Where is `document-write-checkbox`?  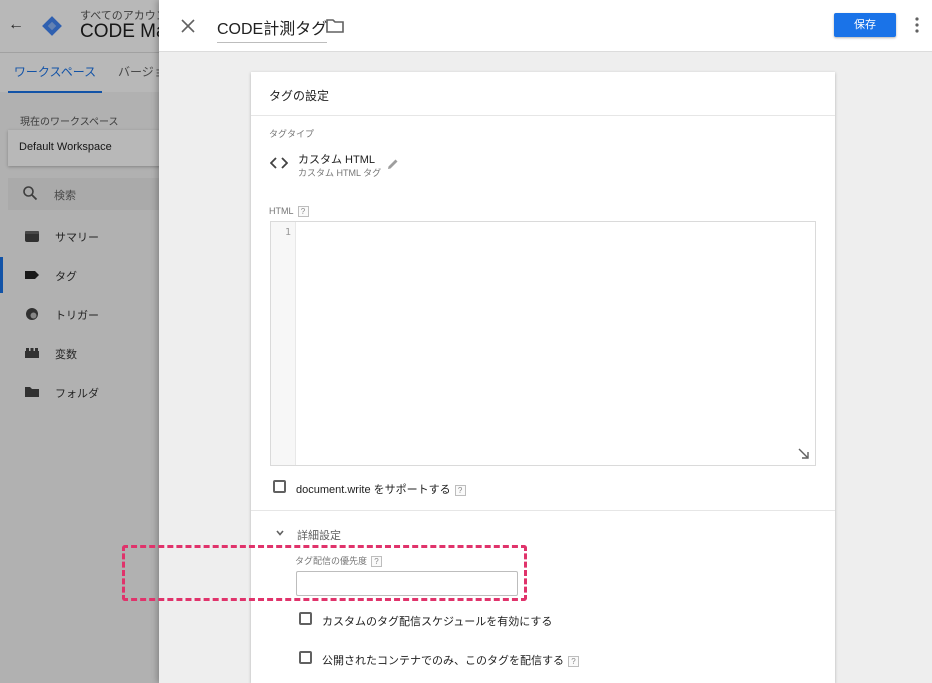 document-write-checkbox is located at coordinates (279, 486).